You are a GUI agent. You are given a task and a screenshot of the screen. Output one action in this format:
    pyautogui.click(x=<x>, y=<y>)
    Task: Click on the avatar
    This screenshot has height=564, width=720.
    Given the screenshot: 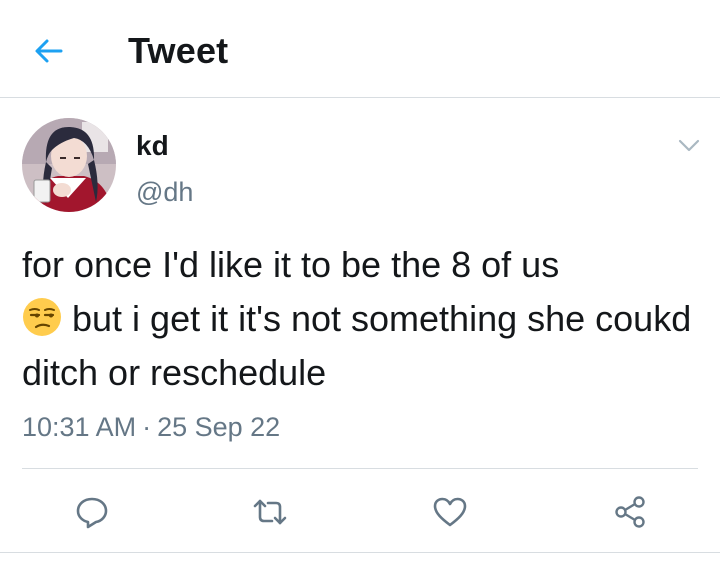 What is the action you would take?
    pyautogui.click(x=69, y=165)
    